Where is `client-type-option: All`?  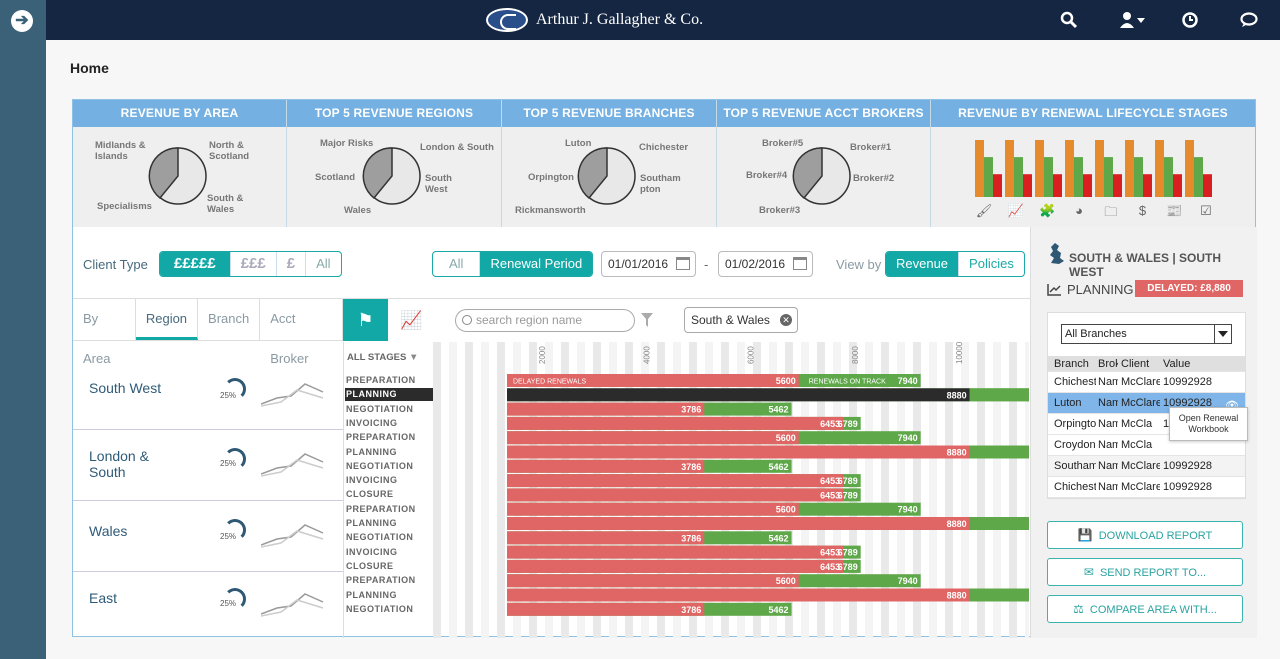 client-type-option: All is located at coordinates (322, 264).